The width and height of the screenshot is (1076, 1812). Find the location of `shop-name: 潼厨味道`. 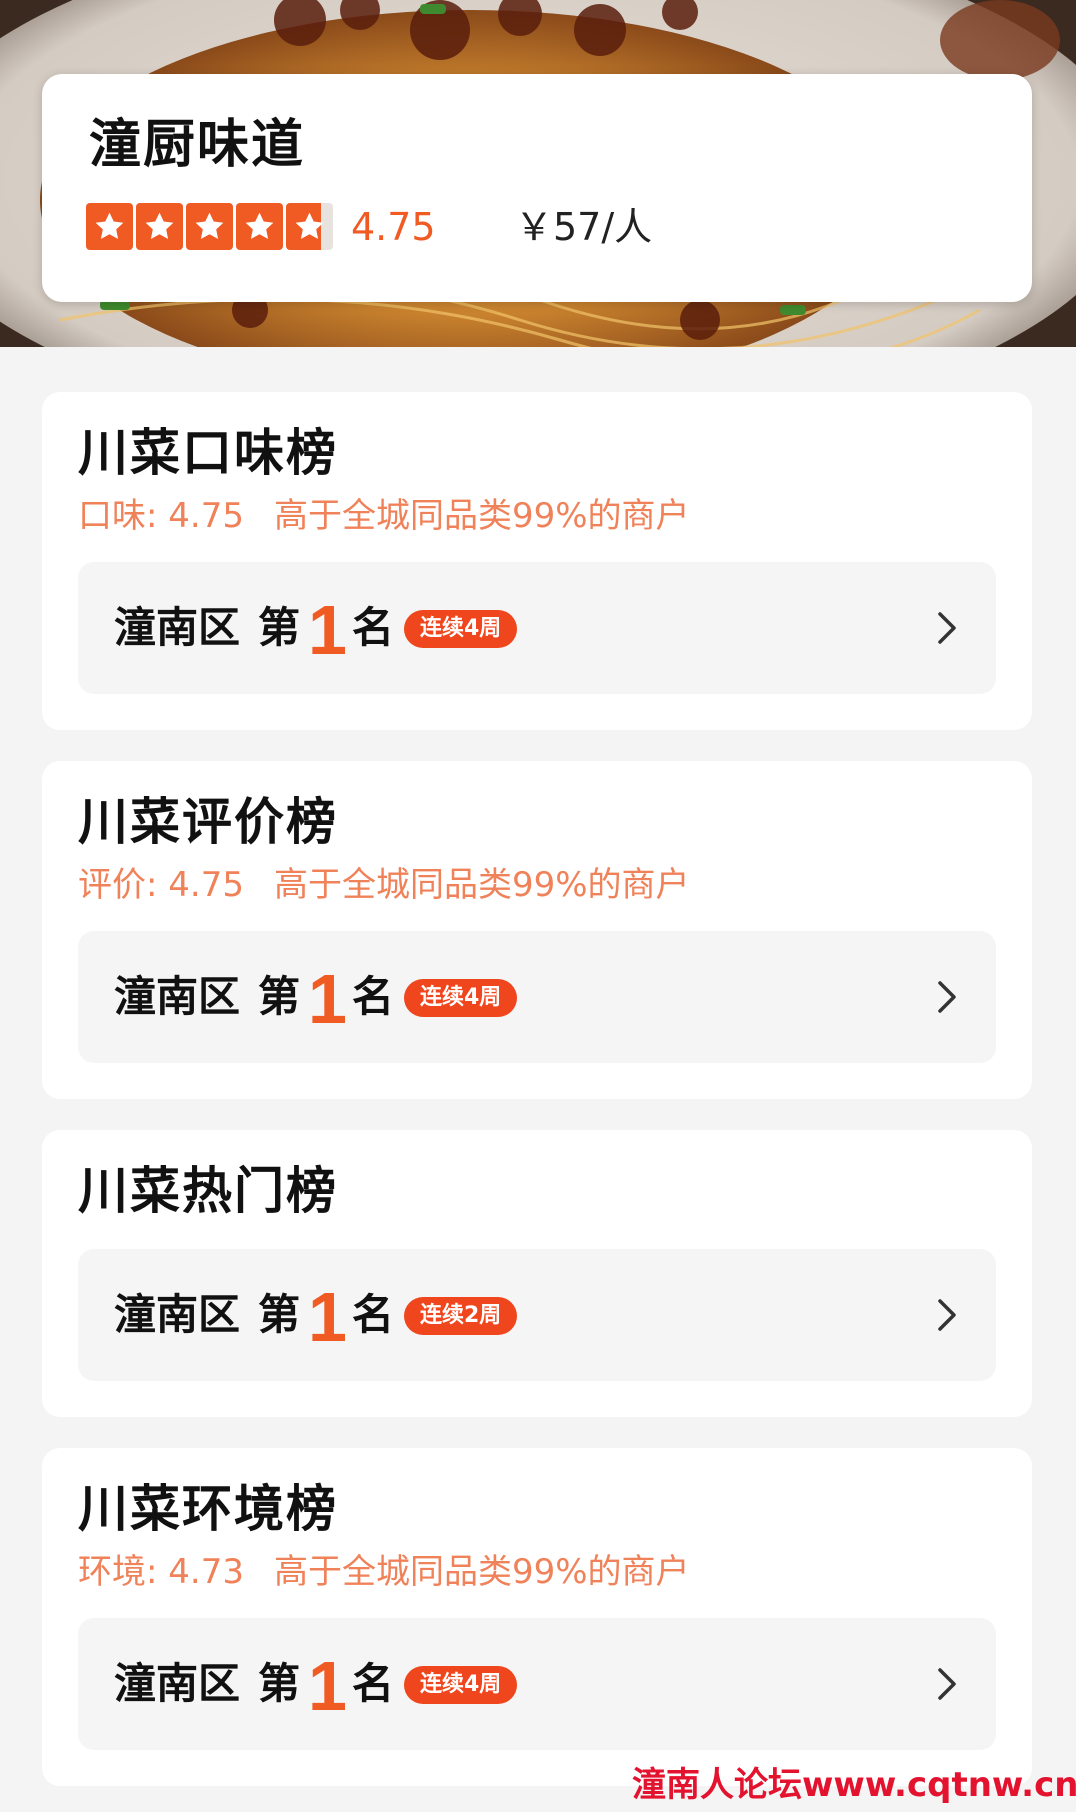

shop-name: 潼厨味道 is located at coordinates (197, 145).